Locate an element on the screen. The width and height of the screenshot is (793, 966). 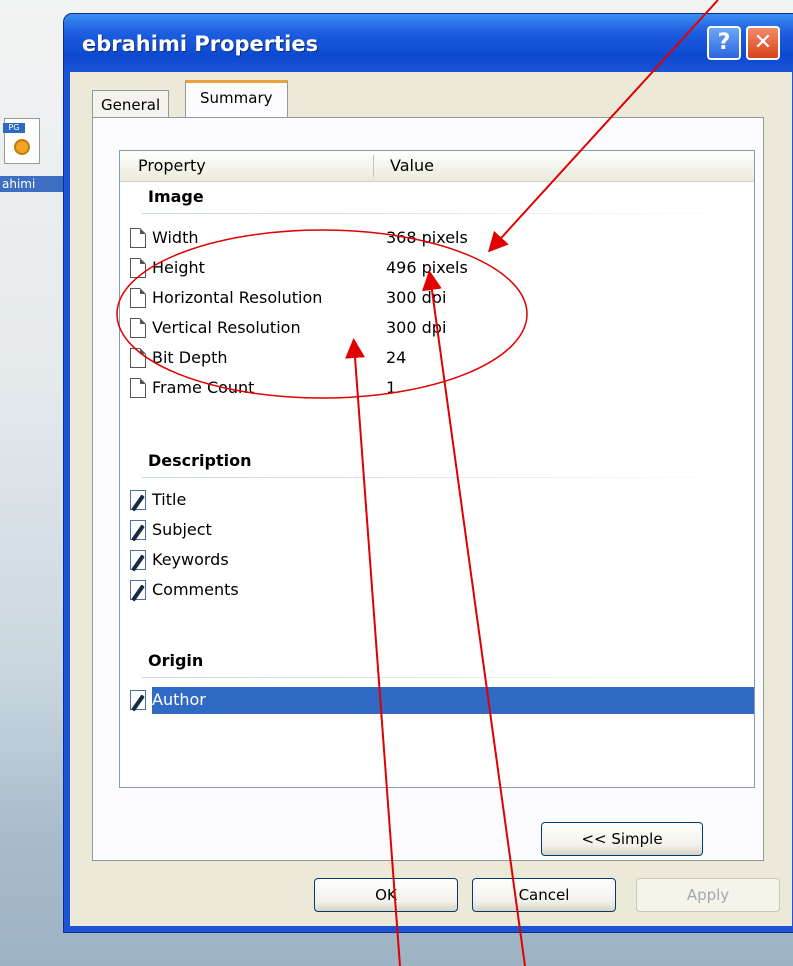
list-item: Horizontal Resolution 300 dpi is located at coordinates (437, 298).